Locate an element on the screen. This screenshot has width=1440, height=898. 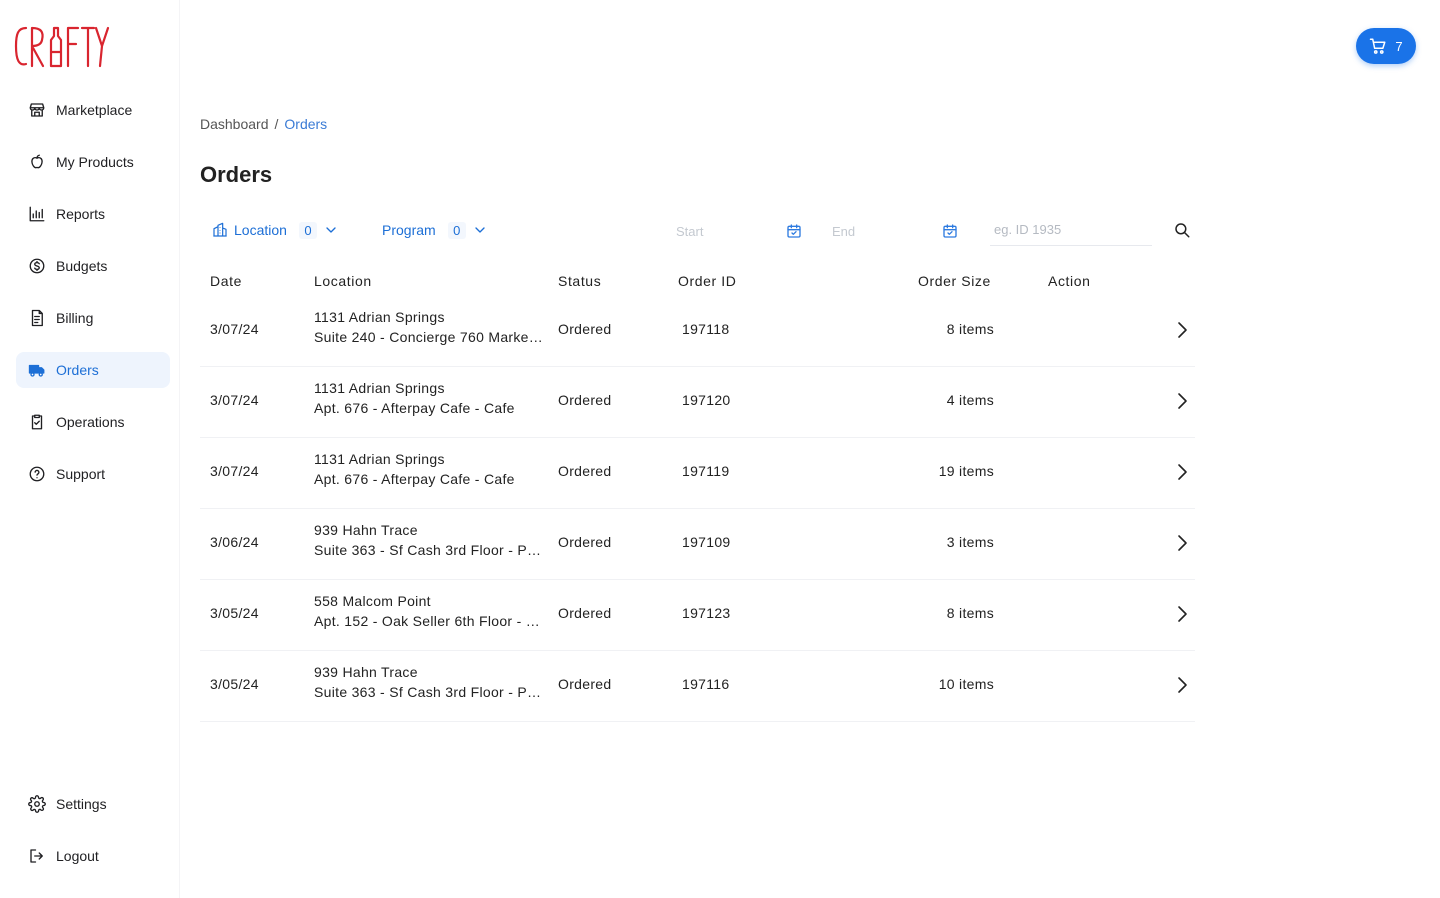
breadcrumb: Dashboard / Orders is located at coordinates (263, 124).